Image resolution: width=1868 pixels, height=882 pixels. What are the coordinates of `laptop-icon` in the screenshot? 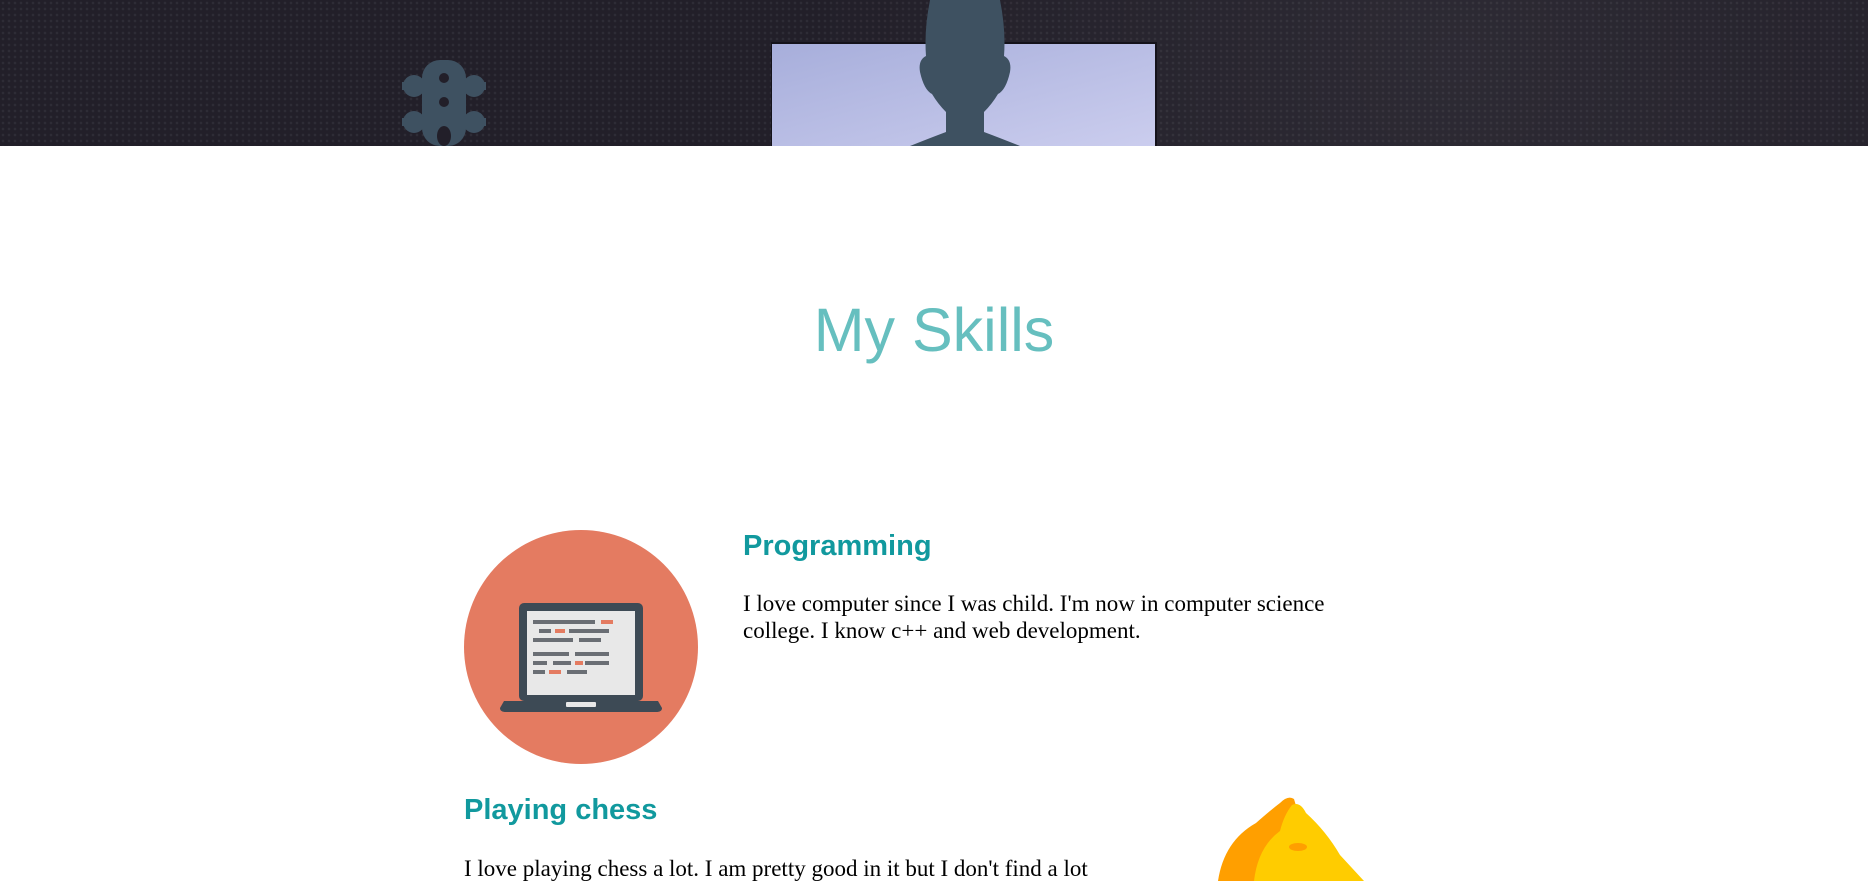 It's located at (581, 657).